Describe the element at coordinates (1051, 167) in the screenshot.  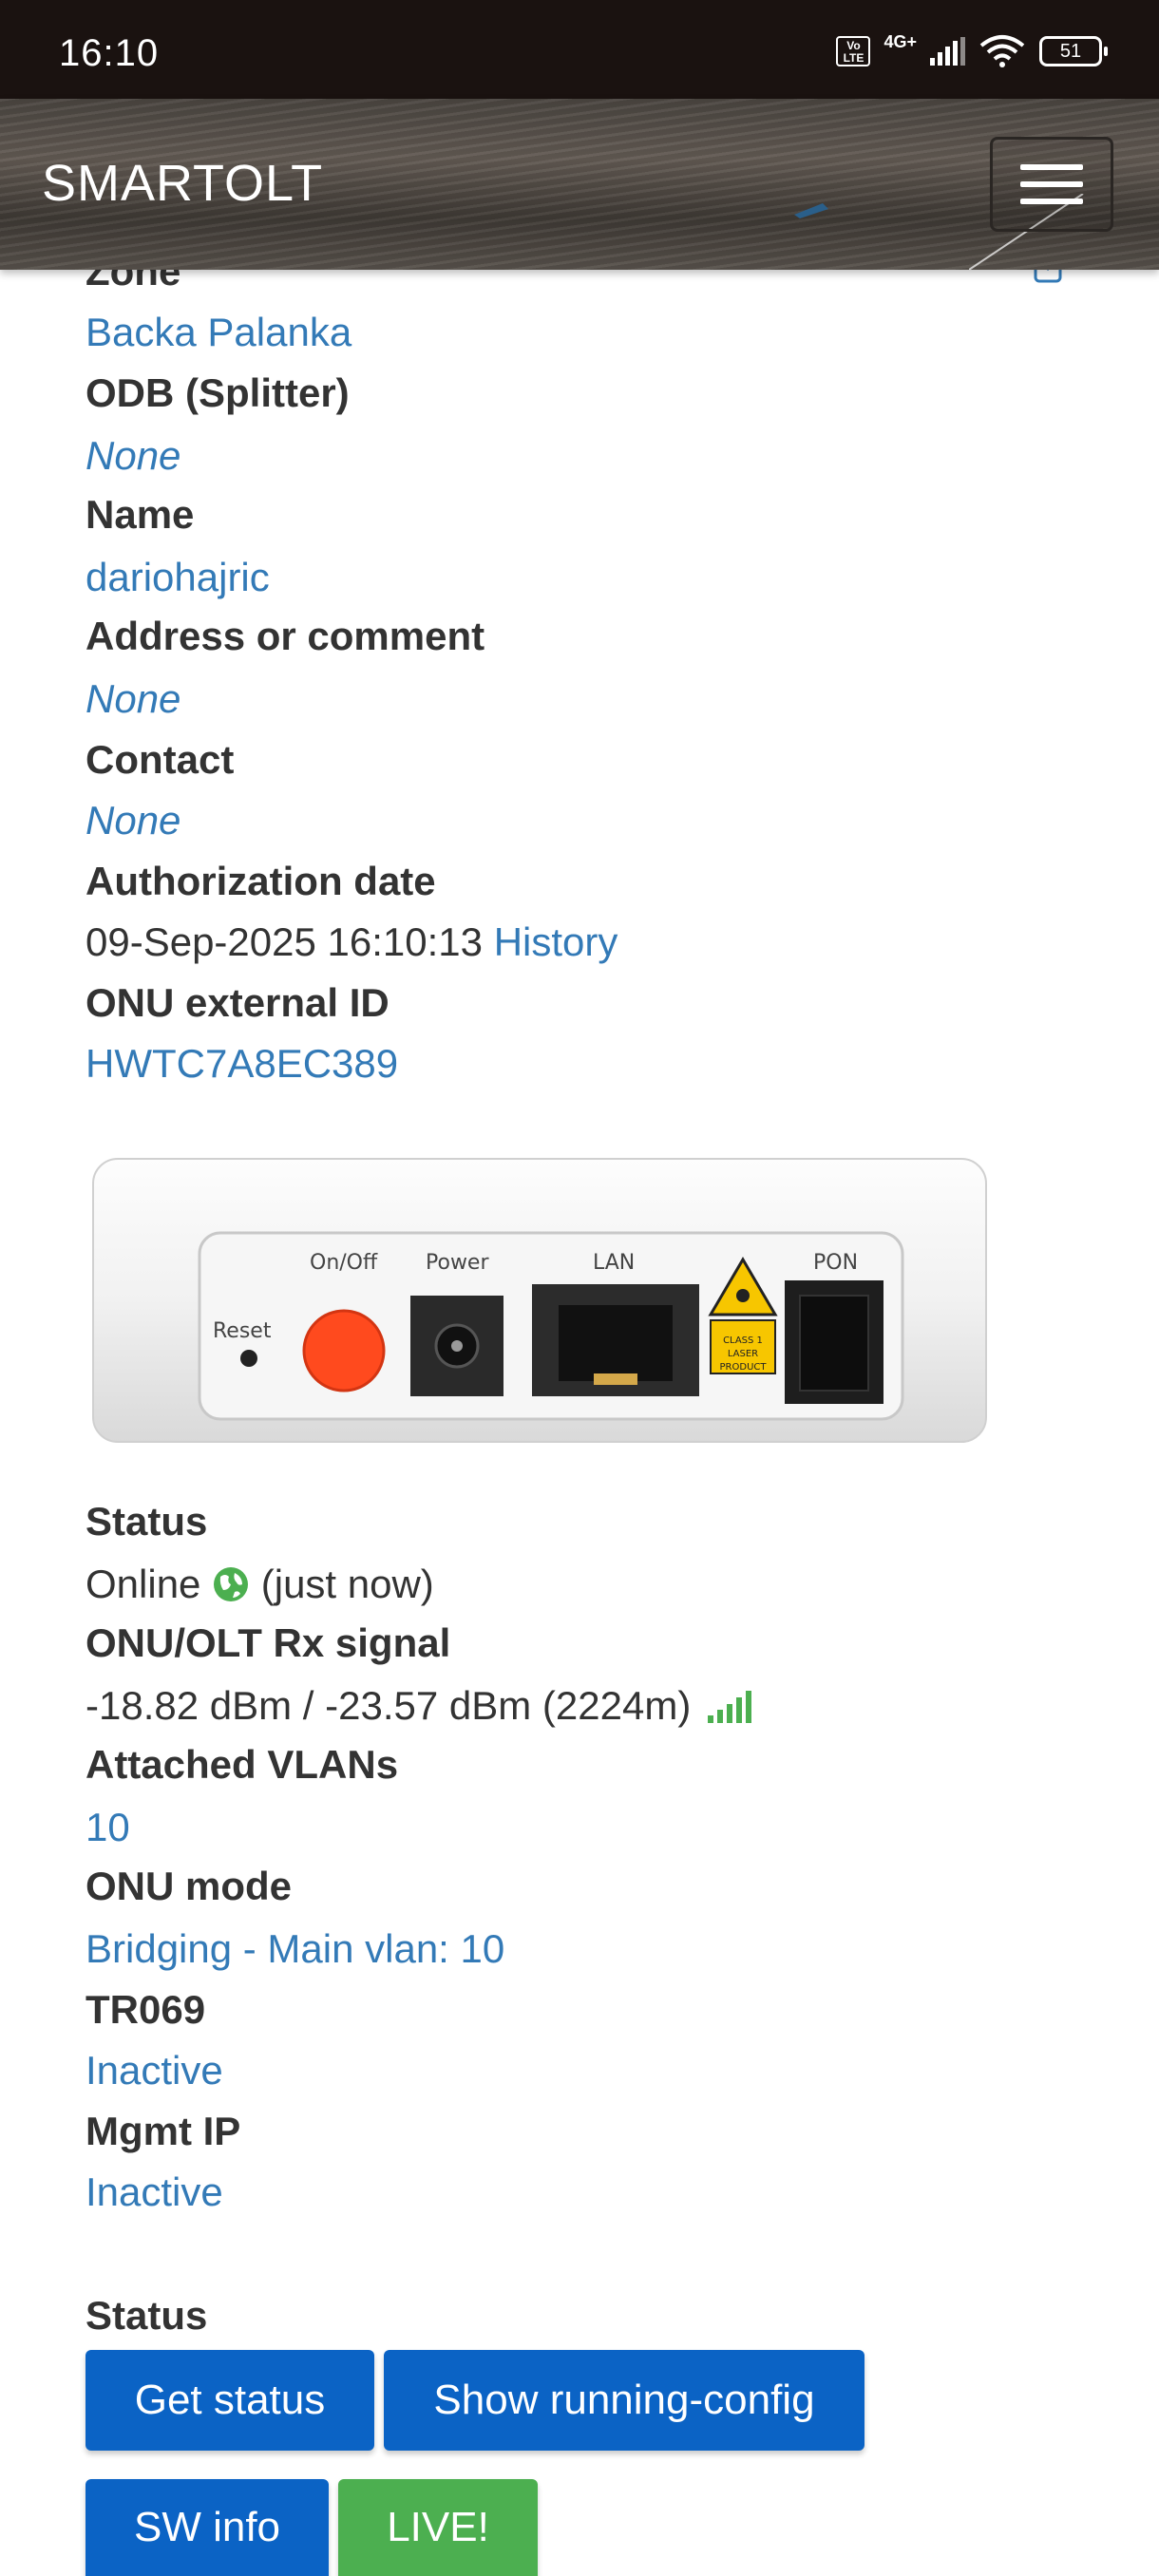
I see `hamburger-menu-icon` at that location.